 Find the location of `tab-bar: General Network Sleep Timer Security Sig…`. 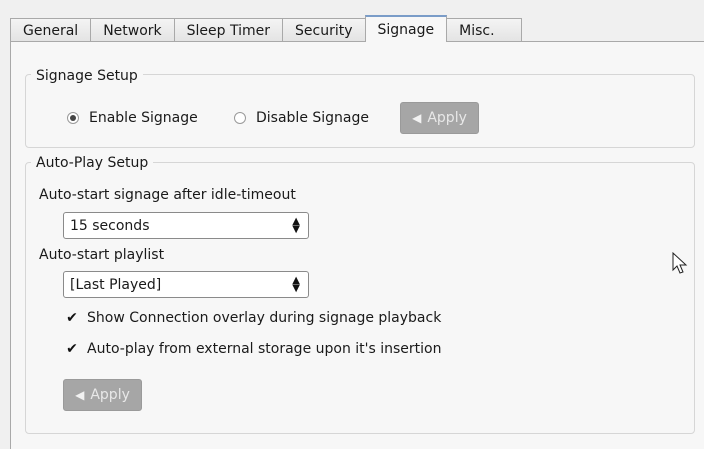

tab-bar: General Network Sleep Timer Security Sig… is located at coordinates (266, 28).